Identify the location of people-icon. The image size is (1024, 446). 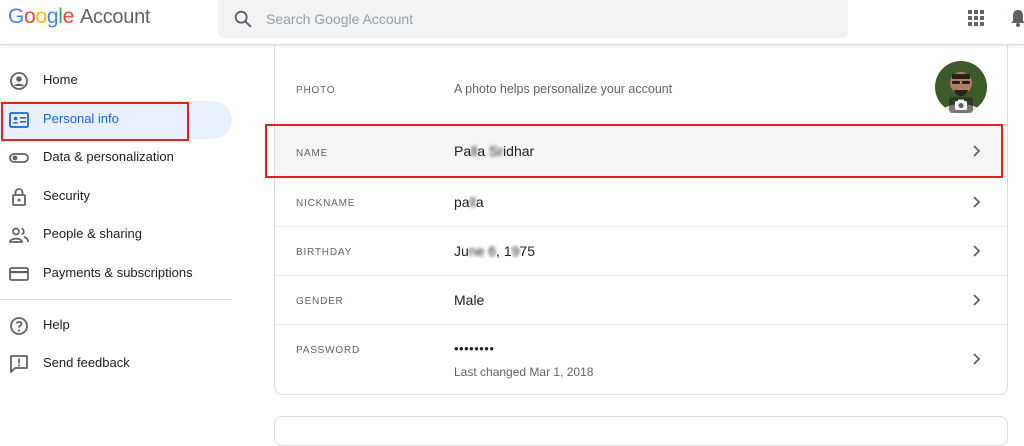
(19, 235).